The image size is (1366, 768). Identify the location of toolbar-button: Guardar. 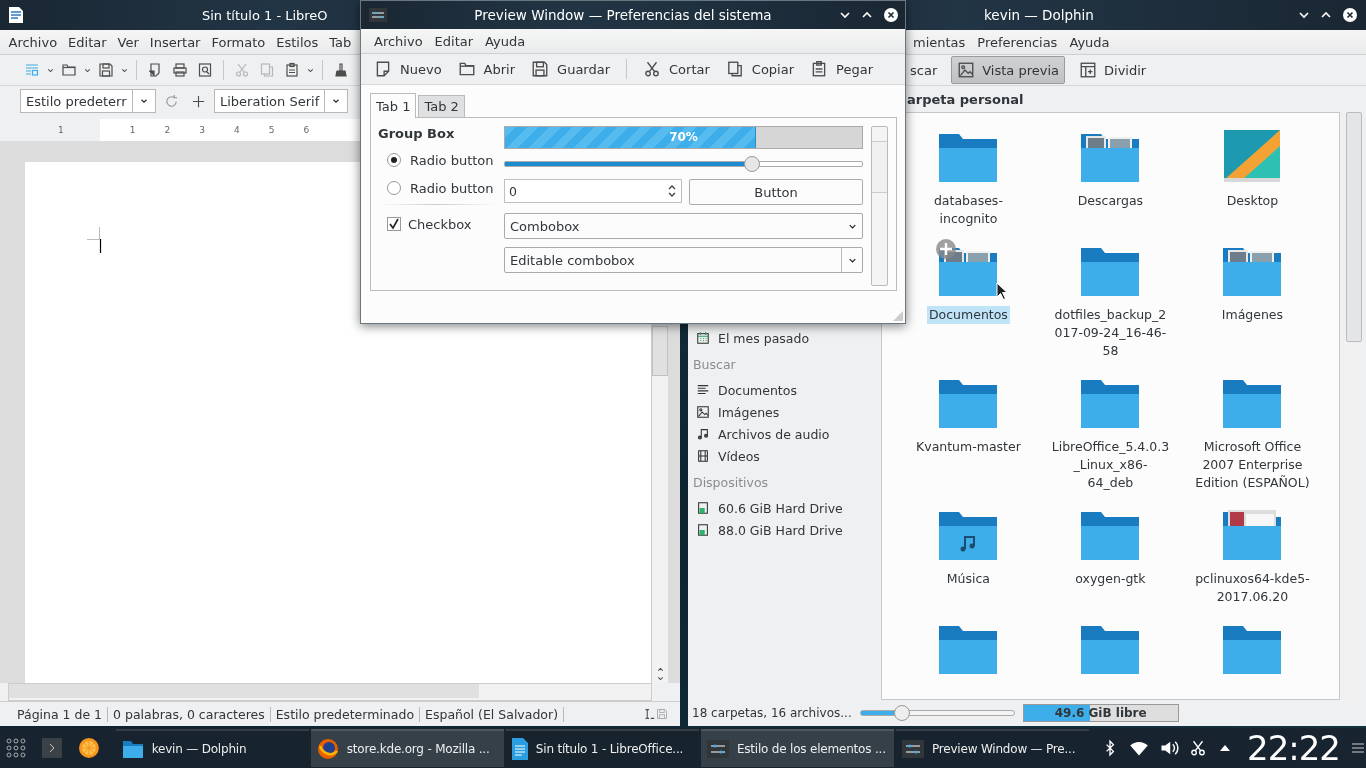
(571, 69).